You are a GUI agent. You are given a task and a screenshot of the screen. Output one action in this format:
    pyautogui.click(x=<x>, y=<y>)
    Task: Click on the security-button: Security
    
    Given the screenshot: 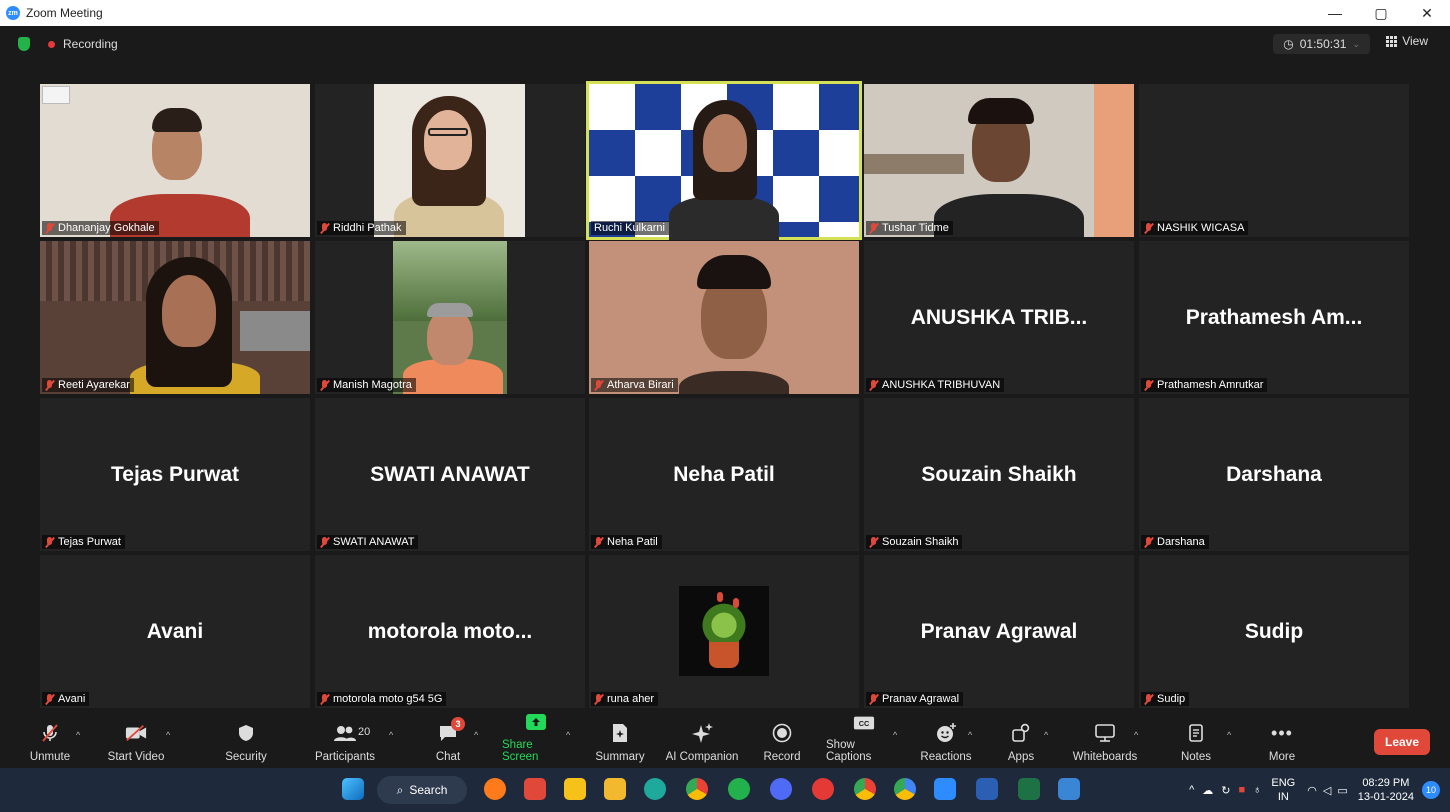 What is the action you would take?
    pyautogui.click(x=246, y=741)
    